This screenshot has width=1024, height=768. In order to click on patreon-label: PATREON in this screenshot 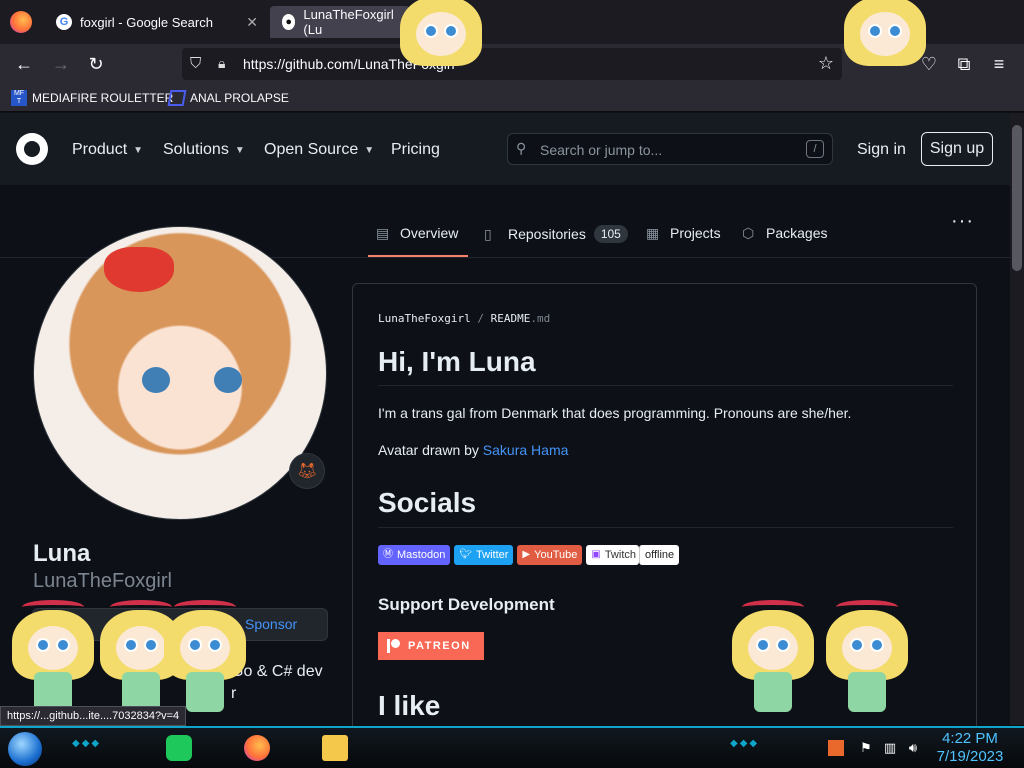, I will do `click(439, 646)`.